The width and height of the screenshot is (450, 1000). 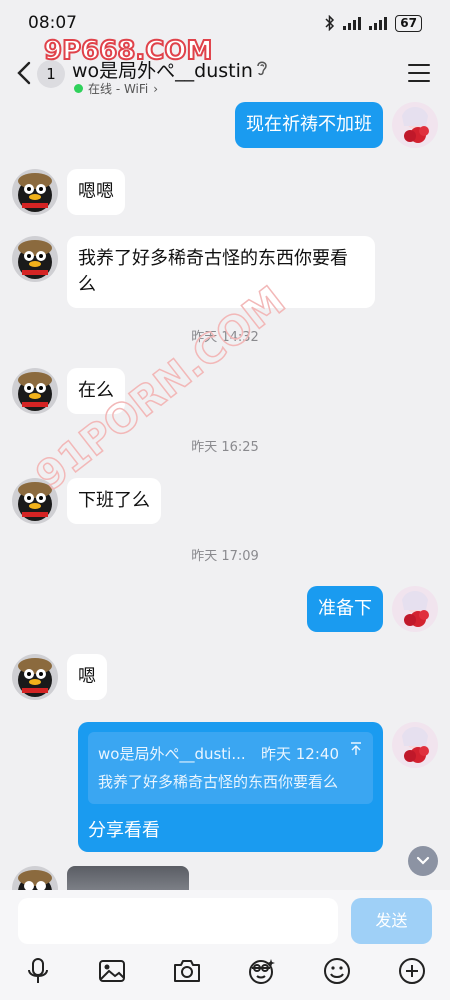 I want to click on online-status: 在线 - WiFi ›, so click(x=116, y=88).